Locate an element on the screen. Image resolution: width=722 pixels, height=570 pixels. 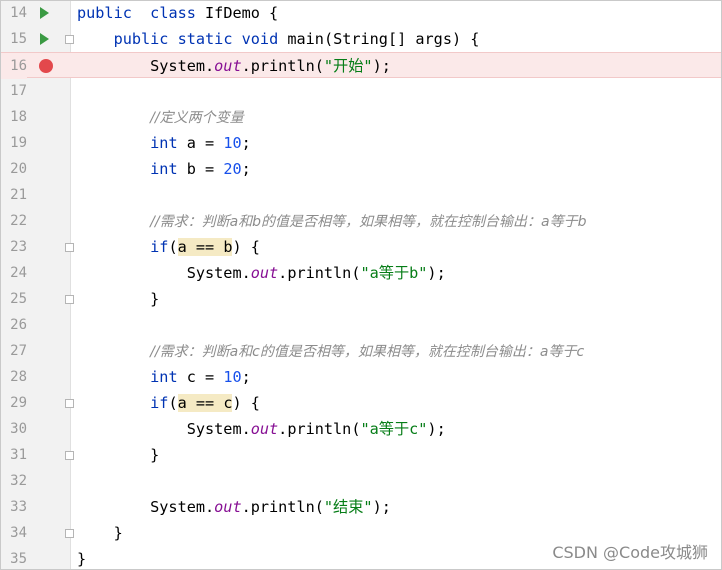
code-text: public static void main(String[] args) { is located at coordinates (278, 39).